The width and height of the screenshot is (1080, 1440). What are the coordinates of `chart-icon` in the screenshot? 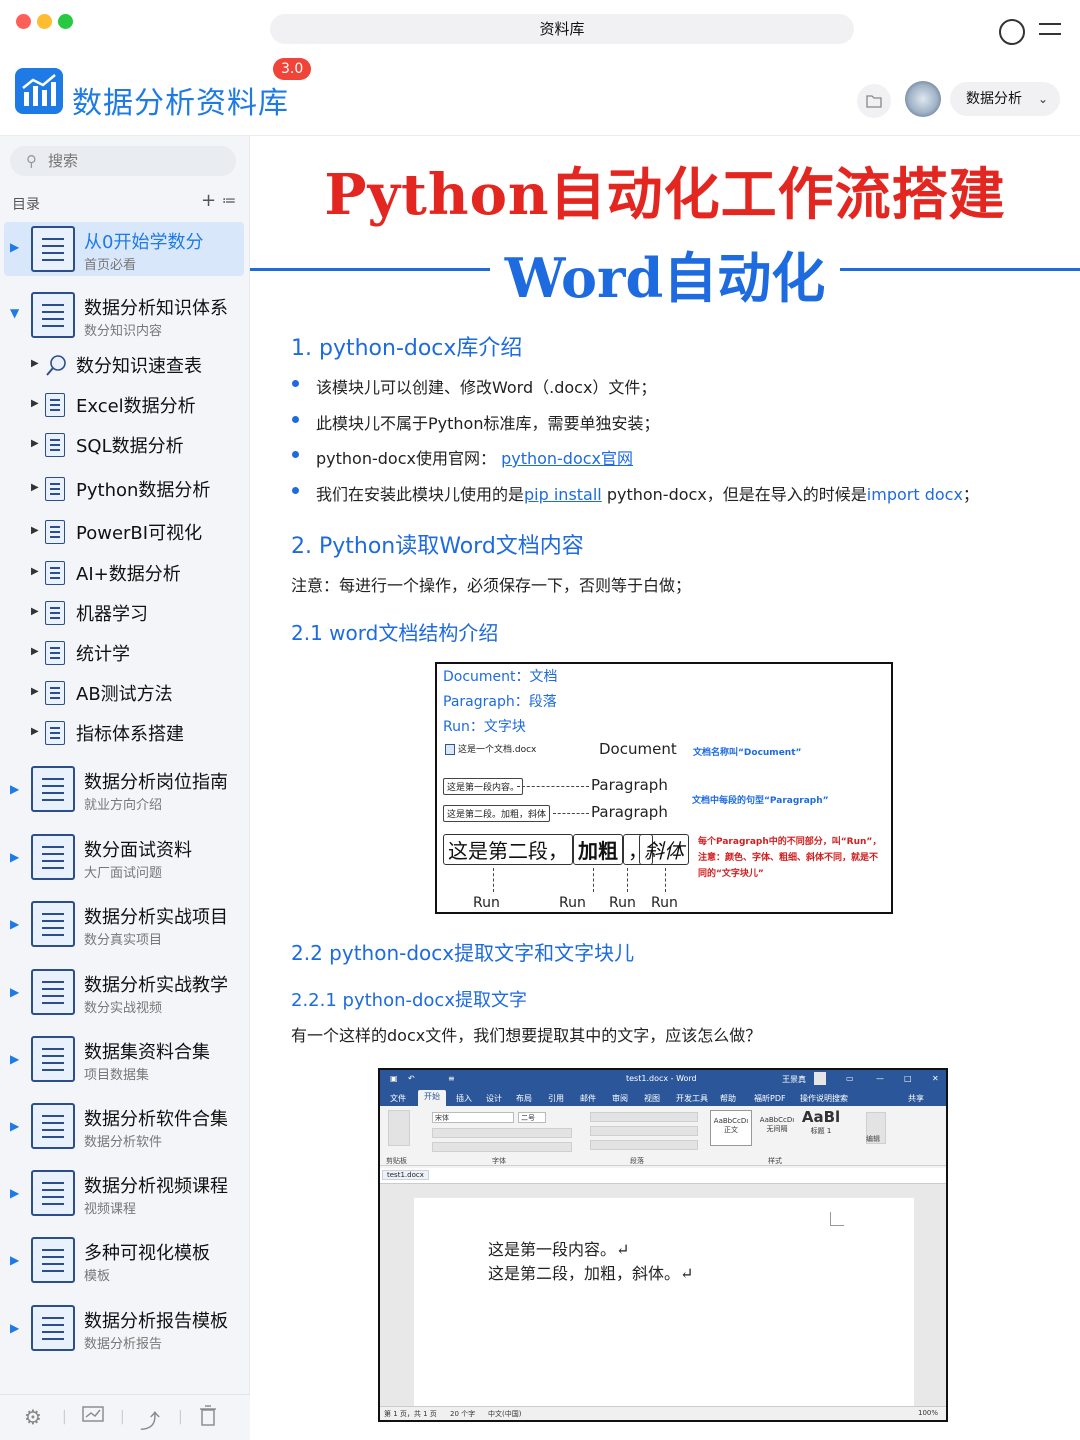 It's located at (93, 1417).